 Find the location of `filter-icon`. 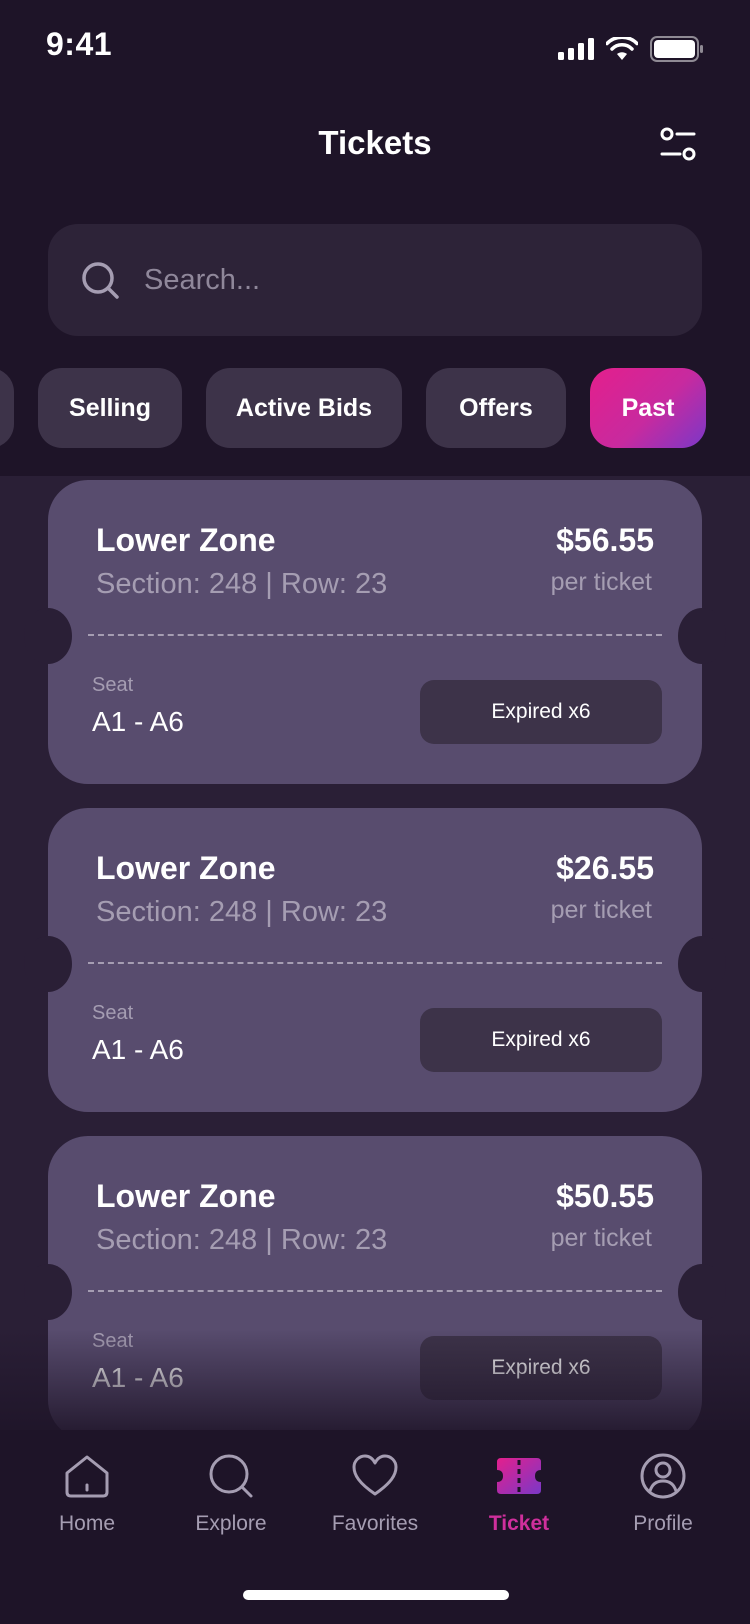

filter-icon is located at coordinates (678, 144).